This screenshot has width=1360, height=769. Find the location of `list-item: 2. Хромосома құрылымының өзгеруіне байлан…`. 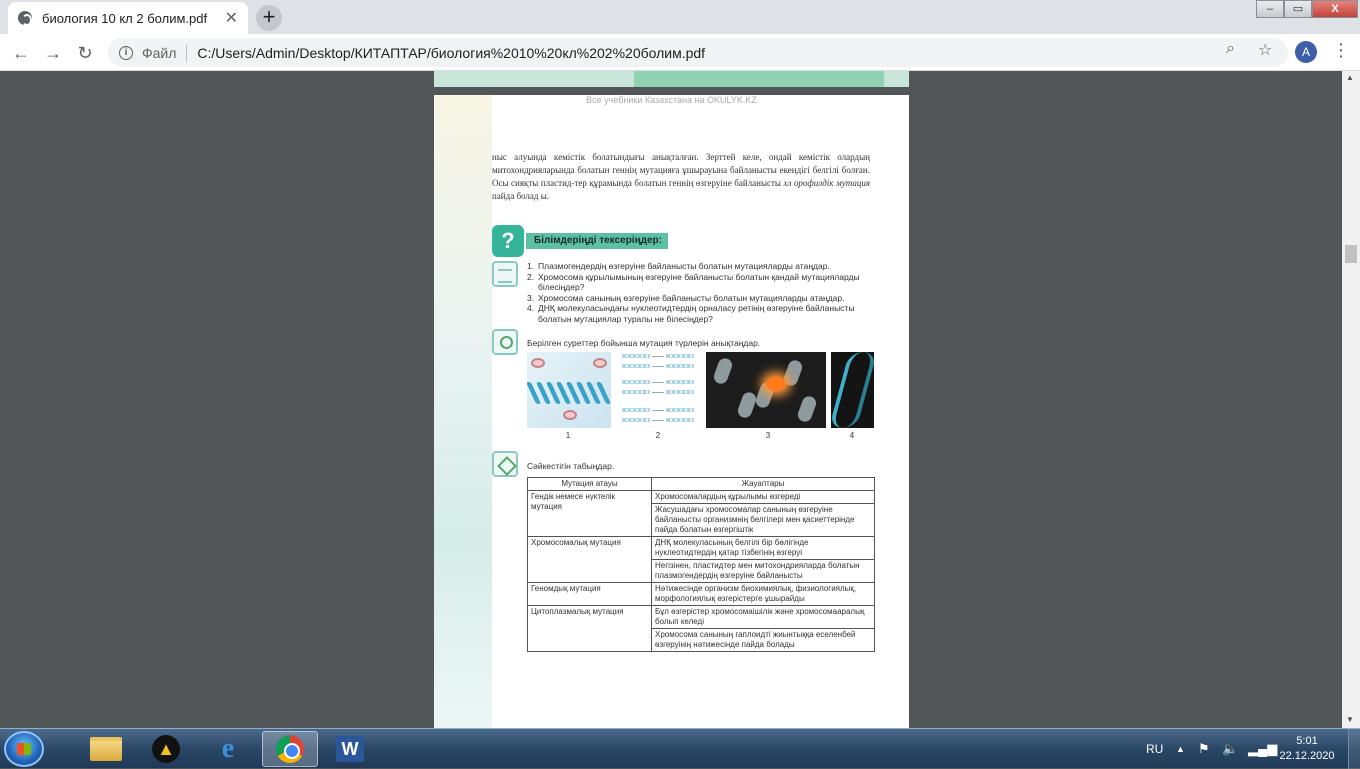

list-item: 2. Хромосома құрылымының өзгеруіне байлан… is located at coordinates (693, 282).